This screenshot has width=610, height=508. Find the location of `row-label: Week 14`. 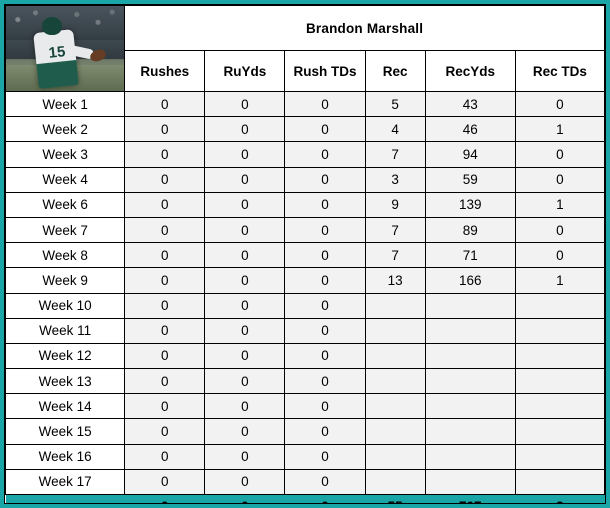

row-label: Week 14 is located at coordinates (65, 406).